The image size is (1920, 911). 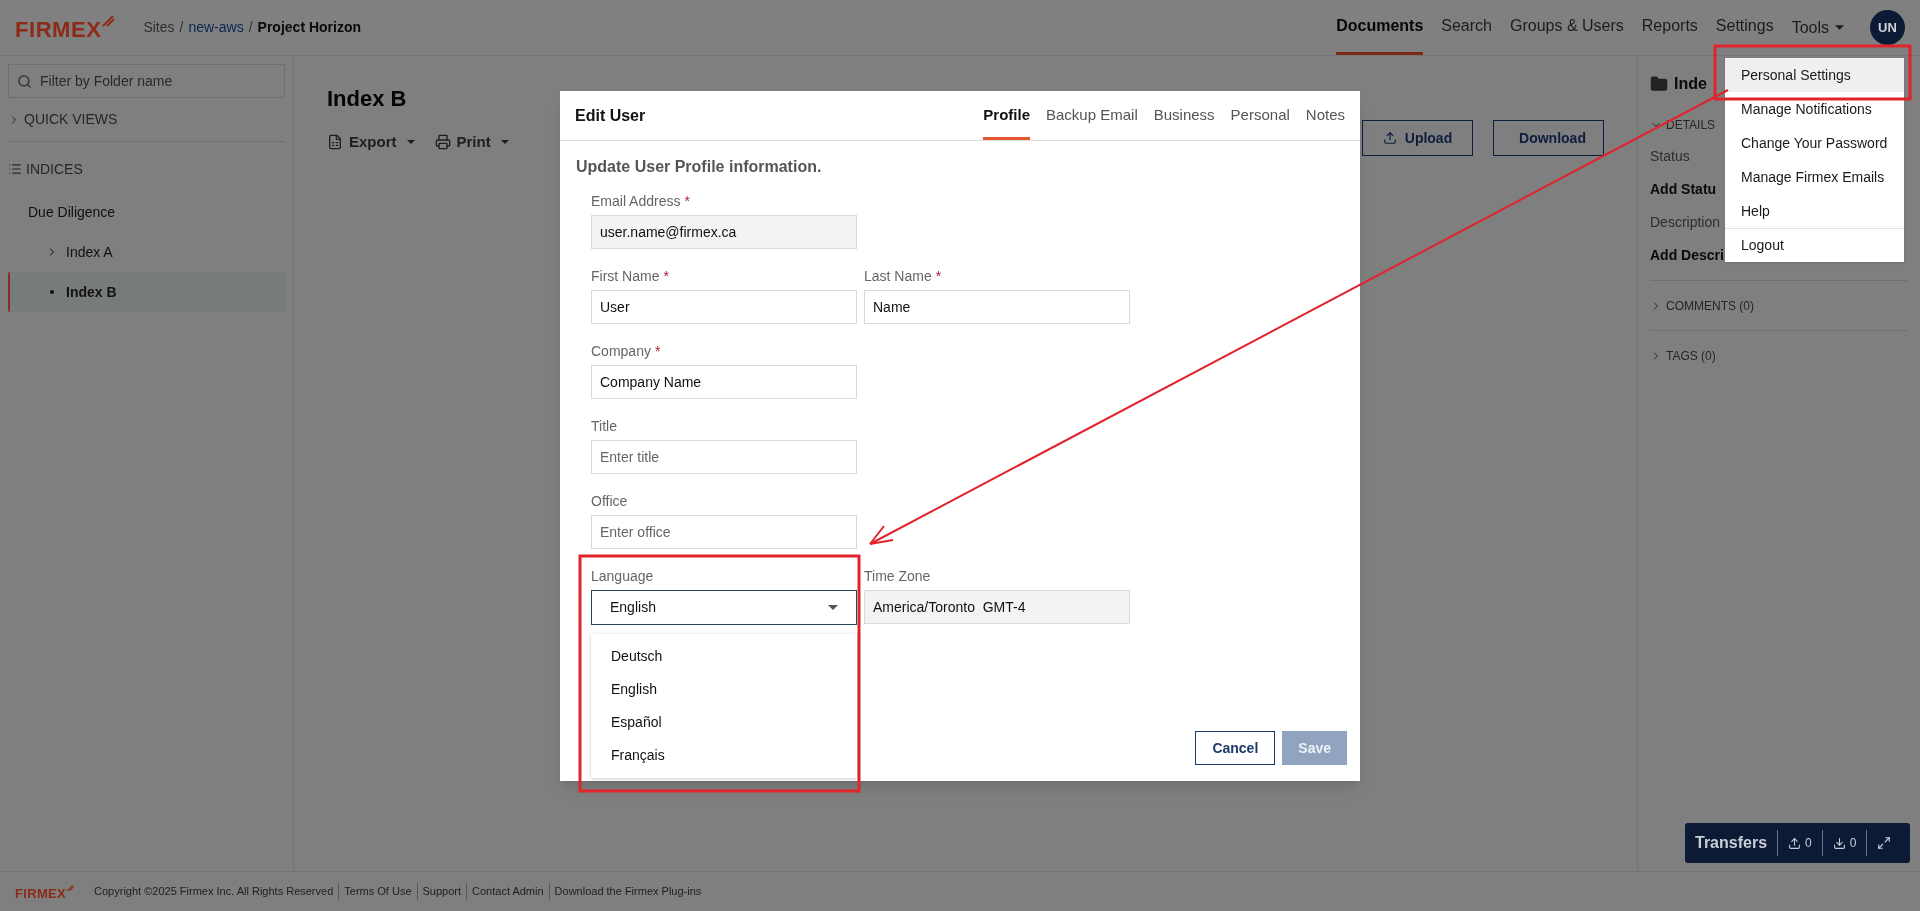 I want to click on menu-item: Help, so click(x=1814, y=211).